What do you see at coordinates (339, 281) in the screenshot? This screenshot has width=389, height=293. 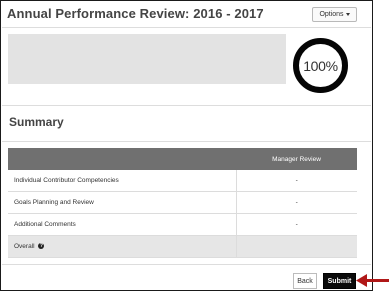 I see `submit-button: Submit` at bounding box center [339, 281].